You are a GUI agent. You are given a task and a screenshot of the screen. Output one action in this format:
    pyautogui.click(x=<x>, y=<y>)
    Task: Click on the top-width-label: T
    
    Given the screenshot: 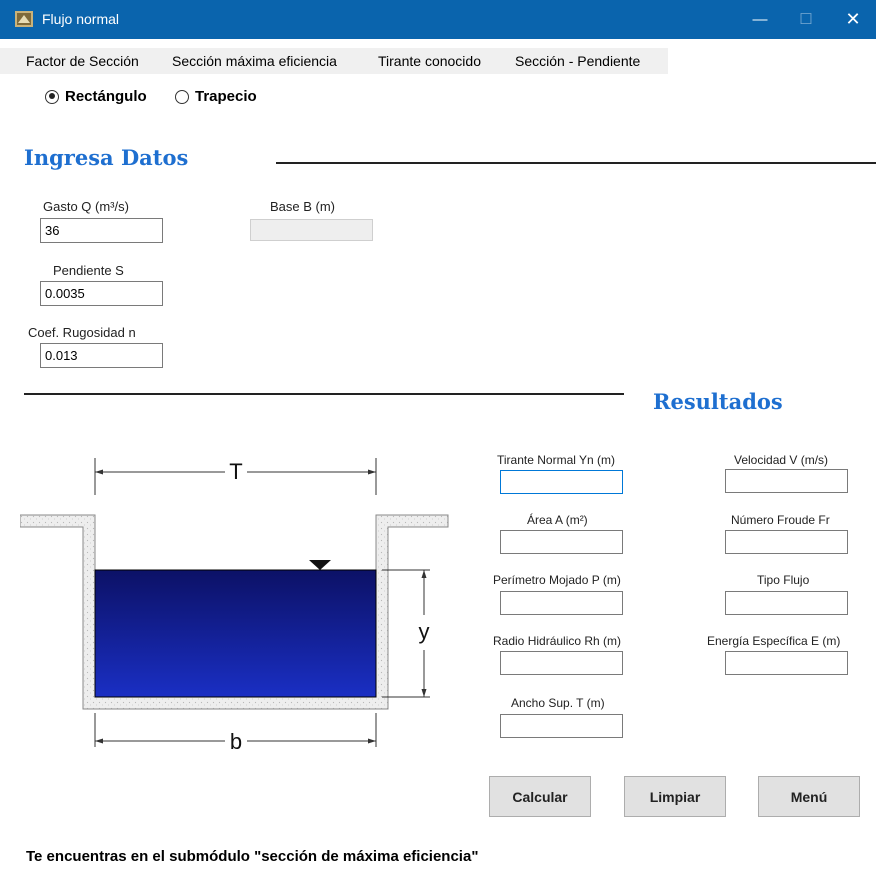 What is the action you would take?
    pyautogui.click(x=235, y=471)
    